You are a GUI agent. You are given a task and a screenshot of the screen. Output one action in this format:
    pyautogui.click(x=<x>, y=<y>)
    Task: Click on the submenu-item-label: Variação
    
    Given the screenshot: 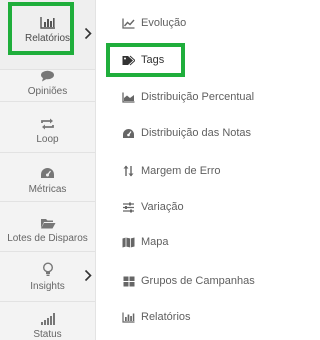 What is the action you would take?
    pyautogui.click(x=162, y=207)
    